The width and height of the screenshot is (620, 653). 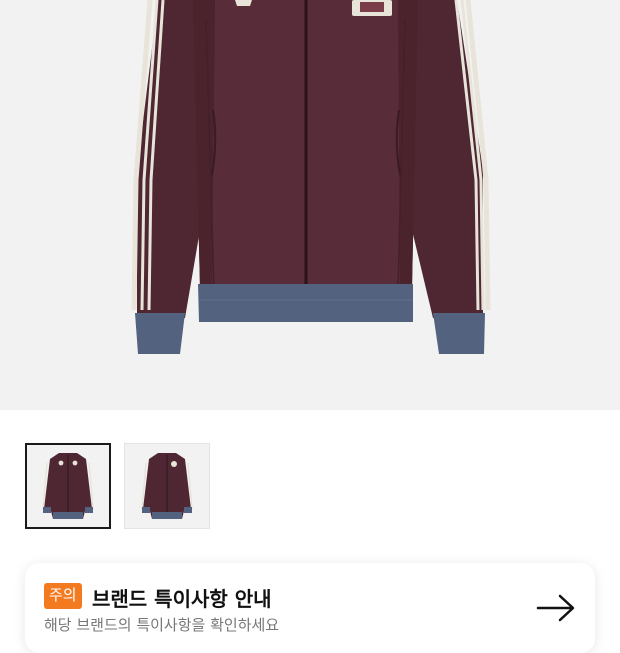 I want to click on arrow-right-icon, so click(x=556, y=608).